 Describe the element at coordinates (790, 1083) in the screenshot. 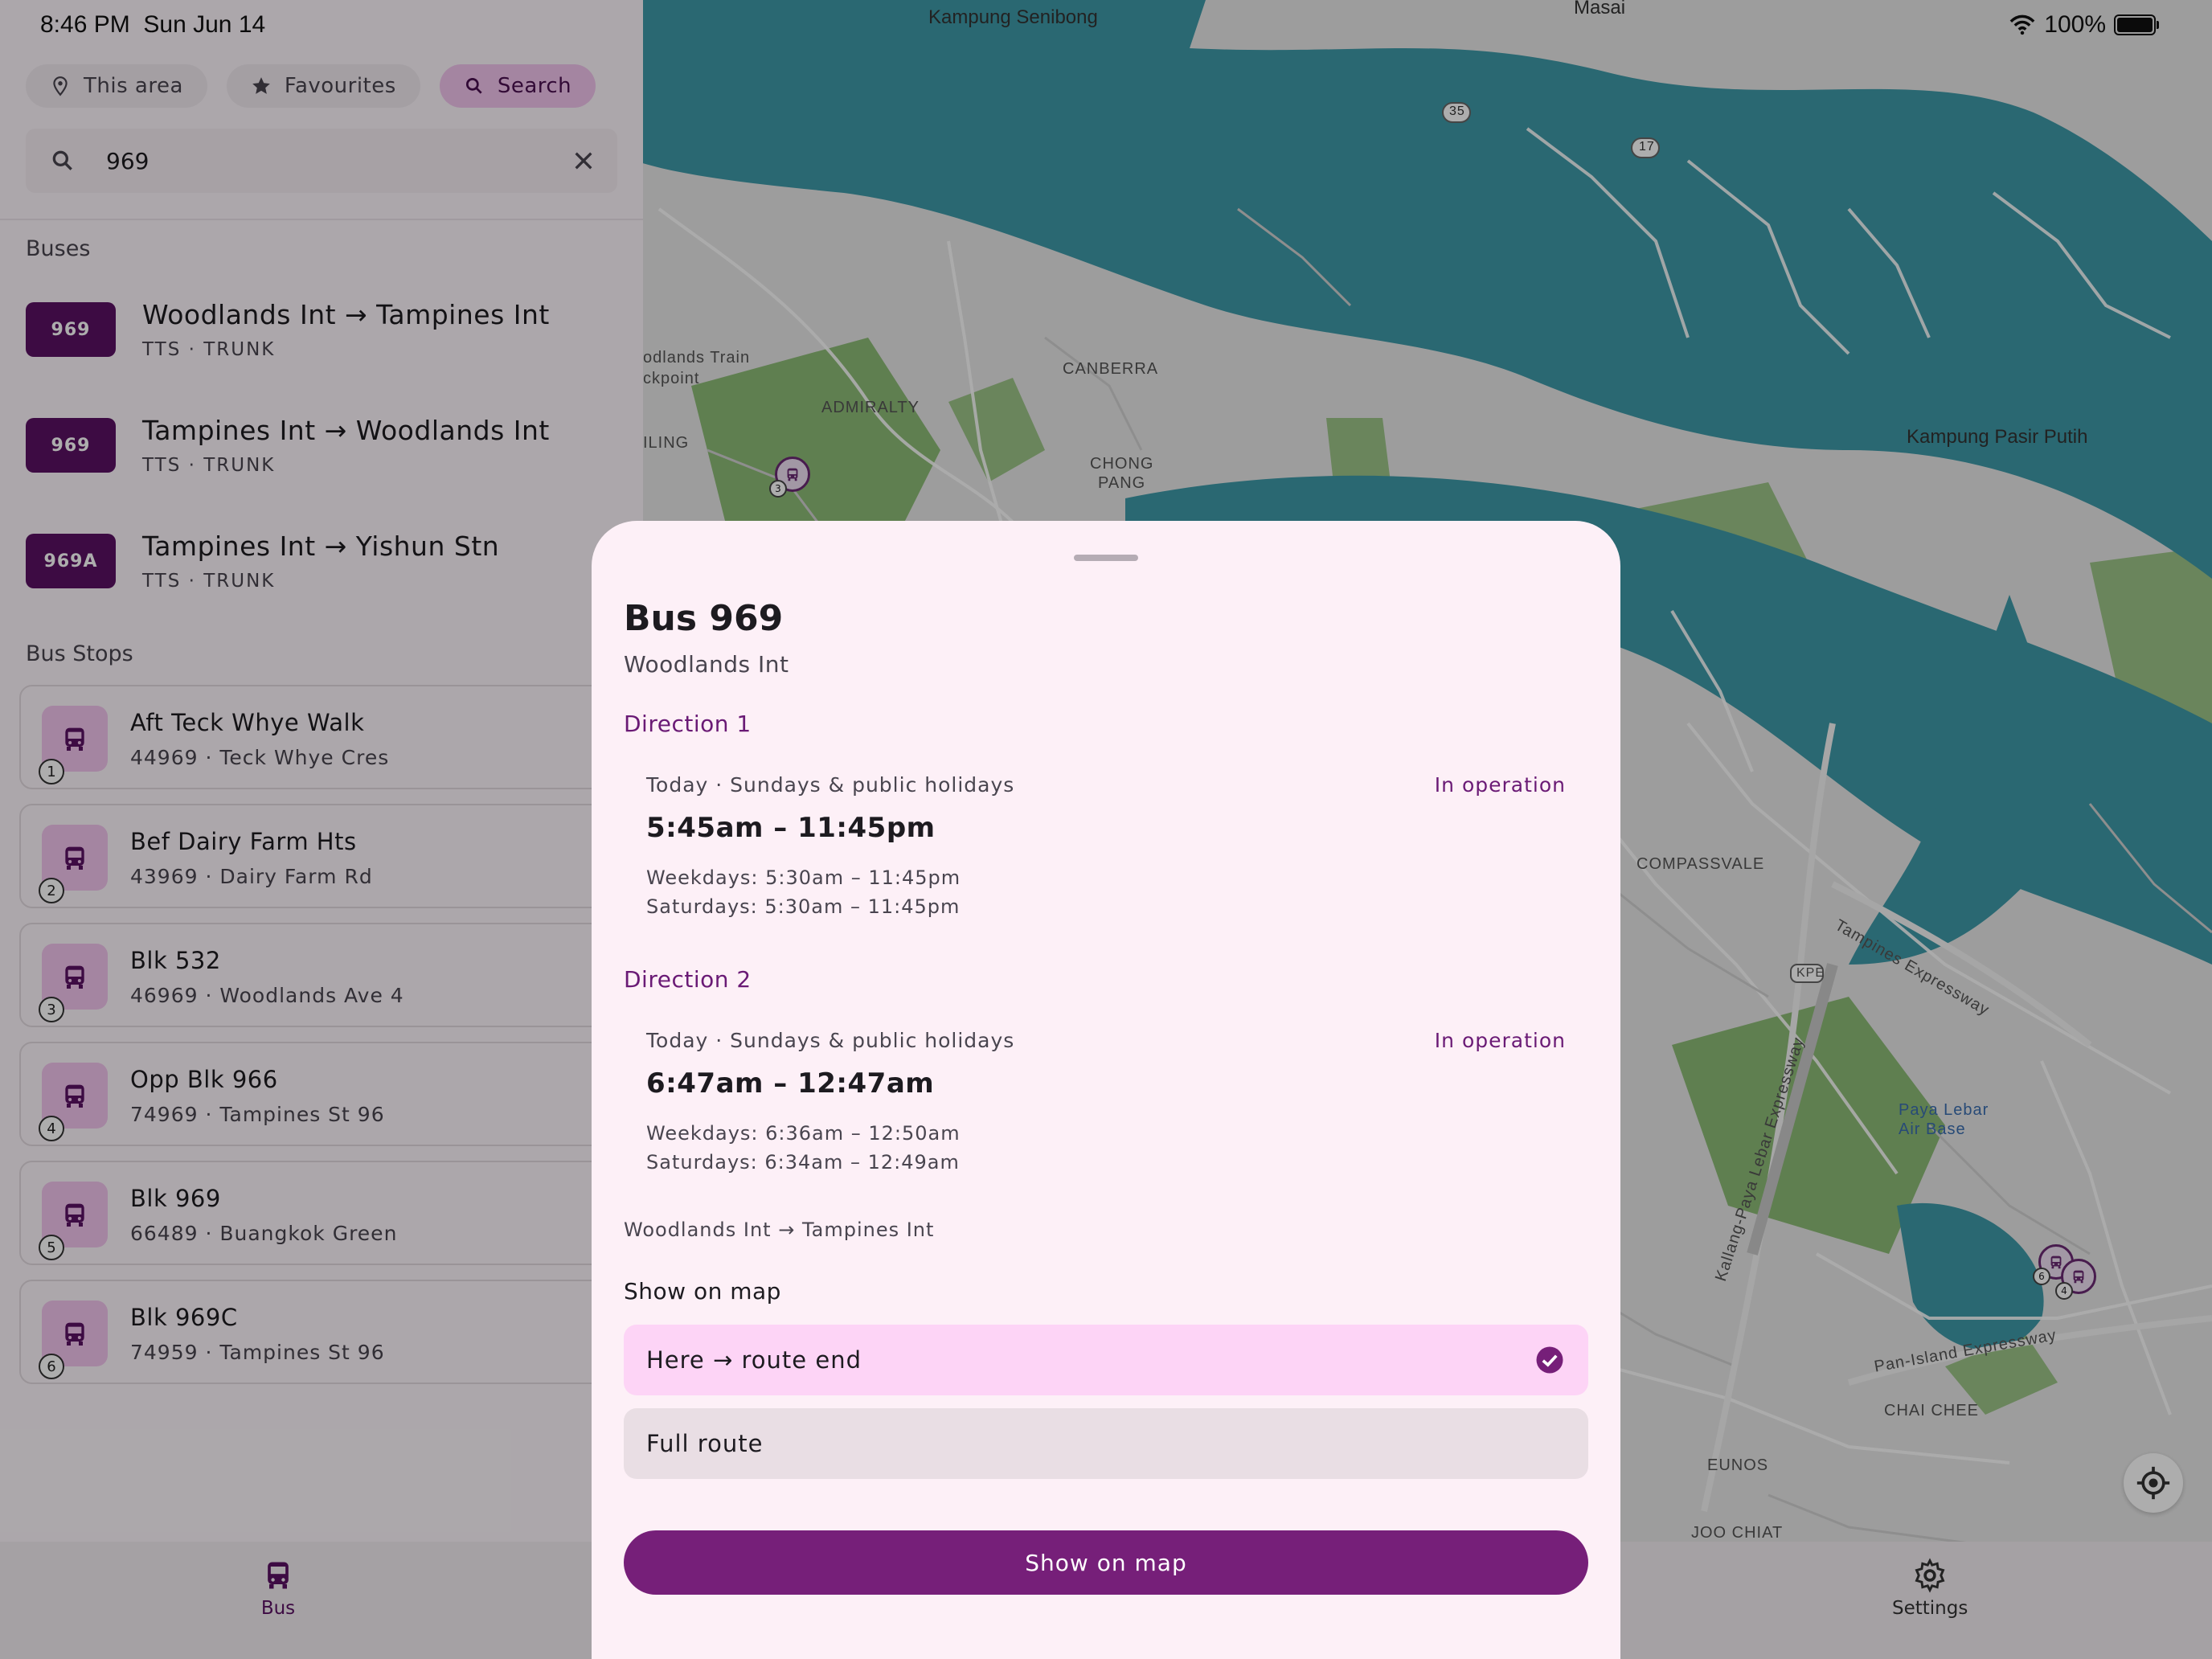

I see `operating-hours: 6:47am – 12:47am` at that location.